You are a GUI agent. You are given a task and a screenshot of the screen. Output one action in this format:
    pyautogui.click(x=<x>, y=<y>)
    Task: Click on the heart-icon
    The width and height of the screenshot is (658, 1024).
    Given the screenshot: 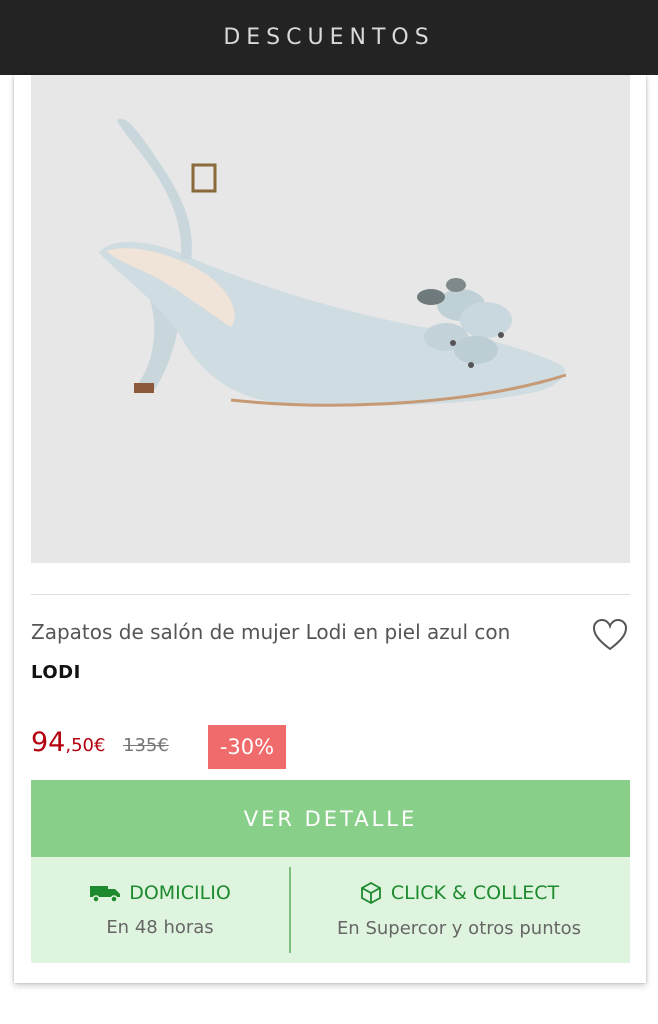 What is the action you would take?
    pyautogui.click(x=610, y=635)
    